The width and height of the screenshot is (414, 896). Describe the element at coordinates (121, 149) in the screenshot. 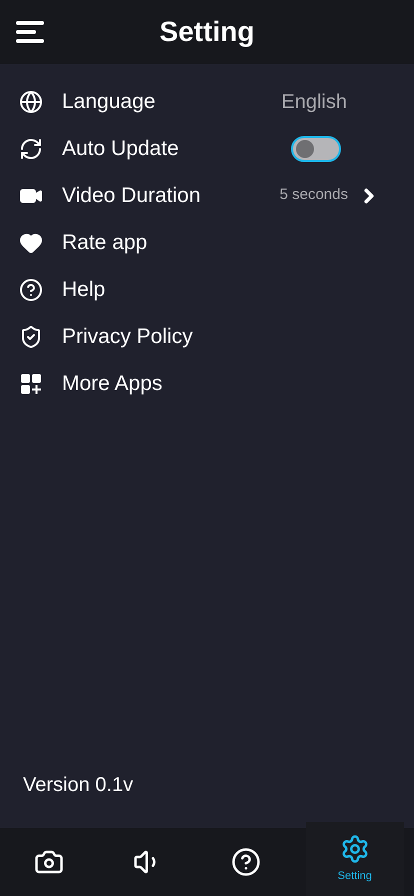

I see `setting-label: Auto Update` at that location.